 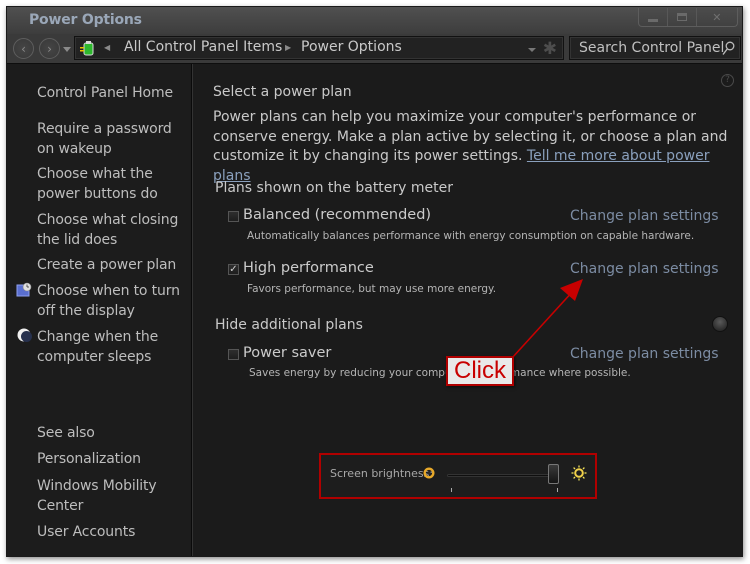 What do you see at coordinates (112, 496) in the screenshot?
I see `sidebar-windows-mobility-center: Windows Mobility Center` at bounding box center [112, 496].